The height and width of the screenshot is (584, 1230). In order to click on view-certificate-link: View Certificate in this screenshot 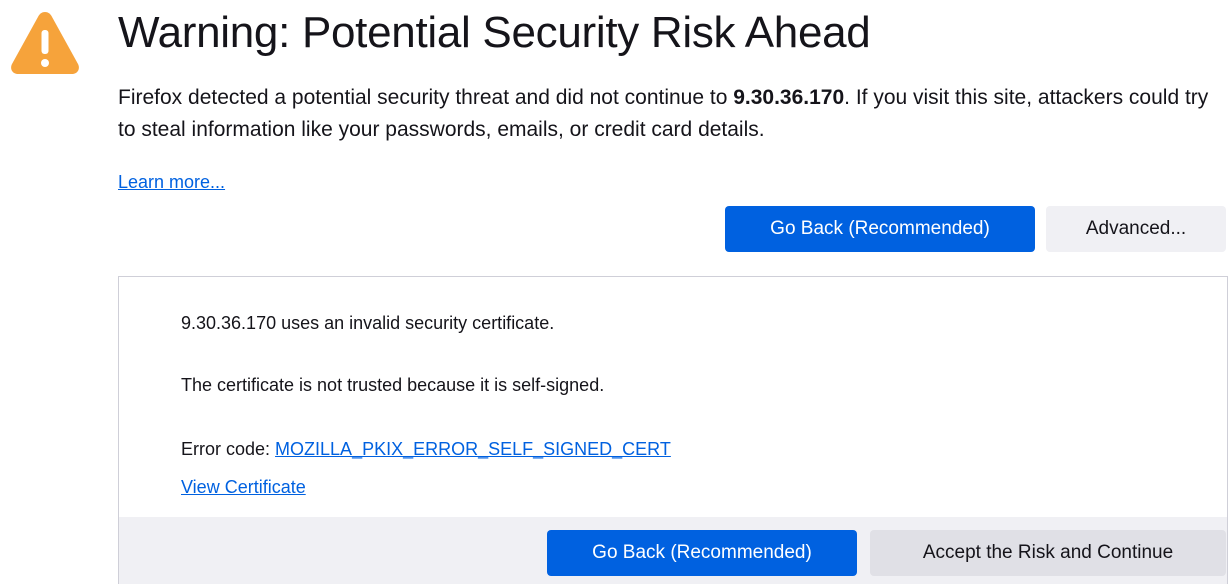, I will do `click(243, 487)`.